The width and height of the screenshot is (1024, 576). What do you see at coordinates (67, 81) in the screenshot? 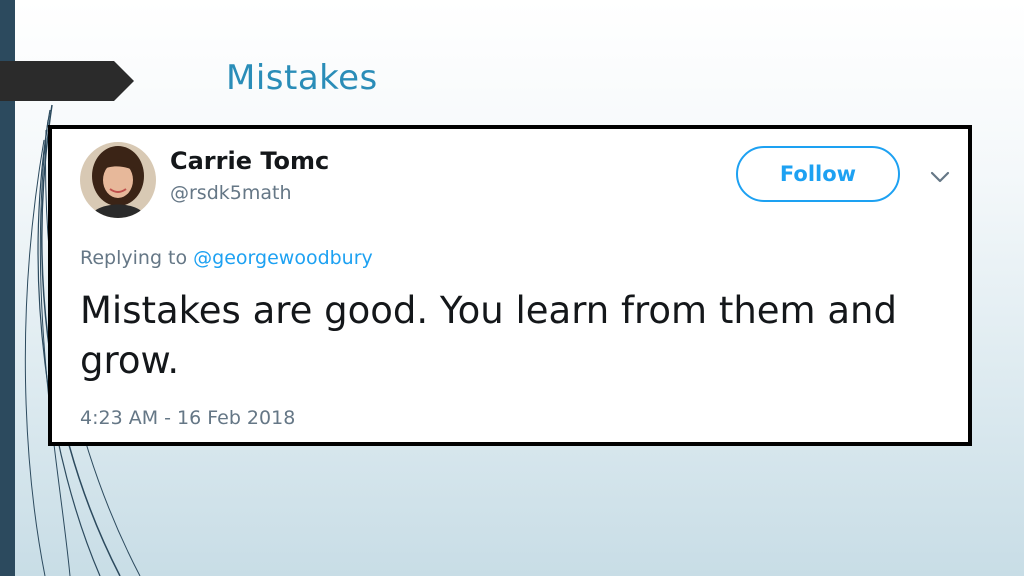
I see `title-arrow-shape` at bounding box center [67, 81].